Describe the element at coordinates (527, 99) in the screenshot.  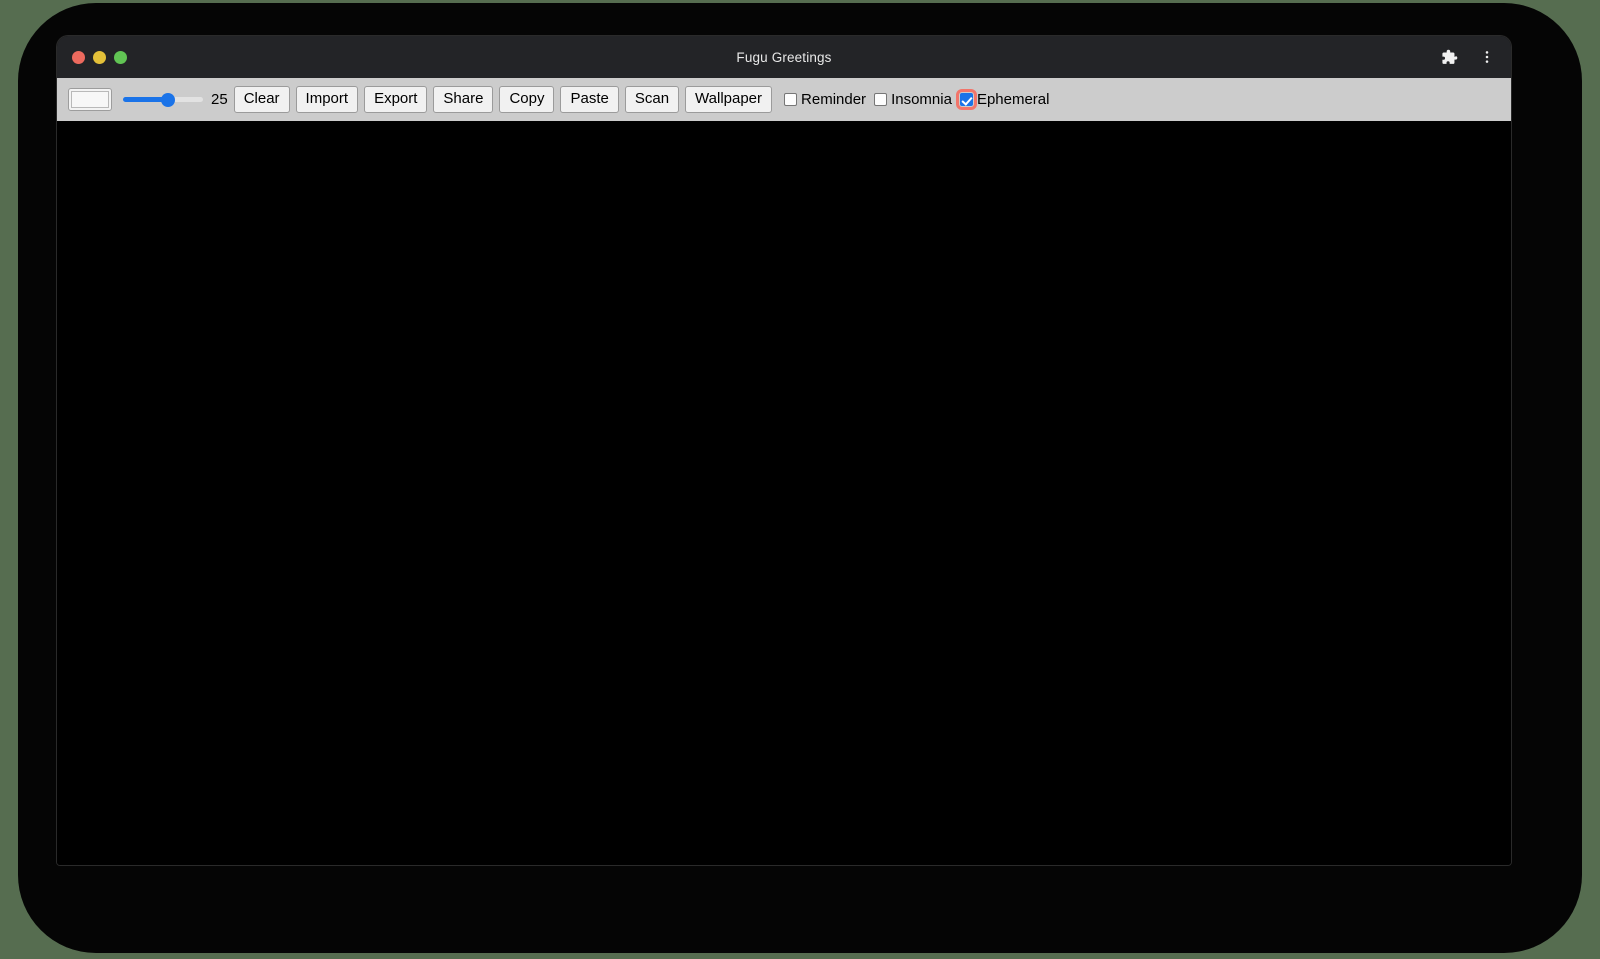
I see `copy-button: Copy` at that location.